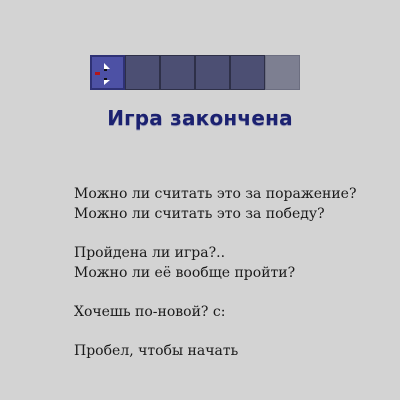 This screenshot has width=400, height=400. Describe the element at coordinates (185, 273) in the screenshot. I see `message-line: Можно ли её вообще пройти?` at that location.